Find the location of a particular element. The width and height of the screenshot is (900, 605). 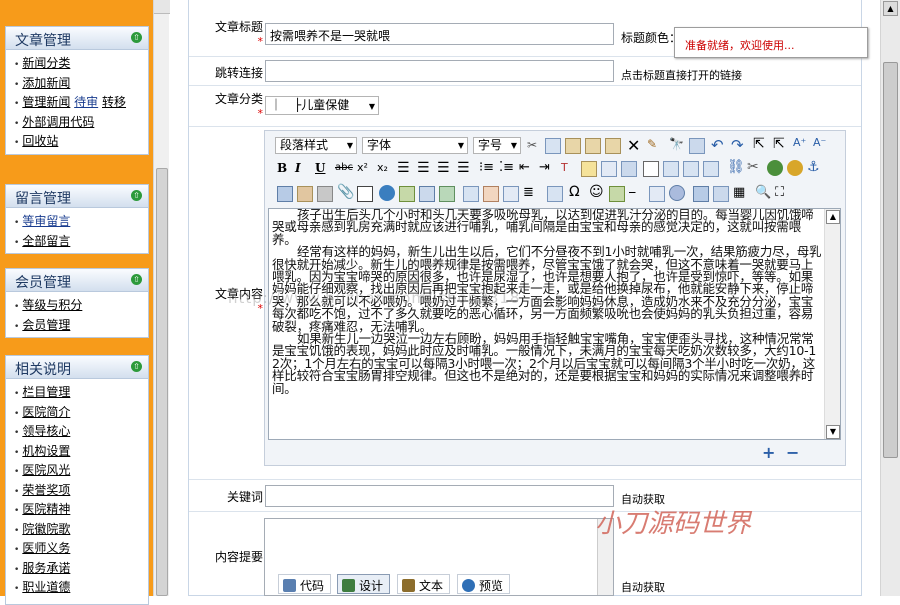

sidebar-item-emblem-song: 院徽院歌 is located at coordinates (81, 530).